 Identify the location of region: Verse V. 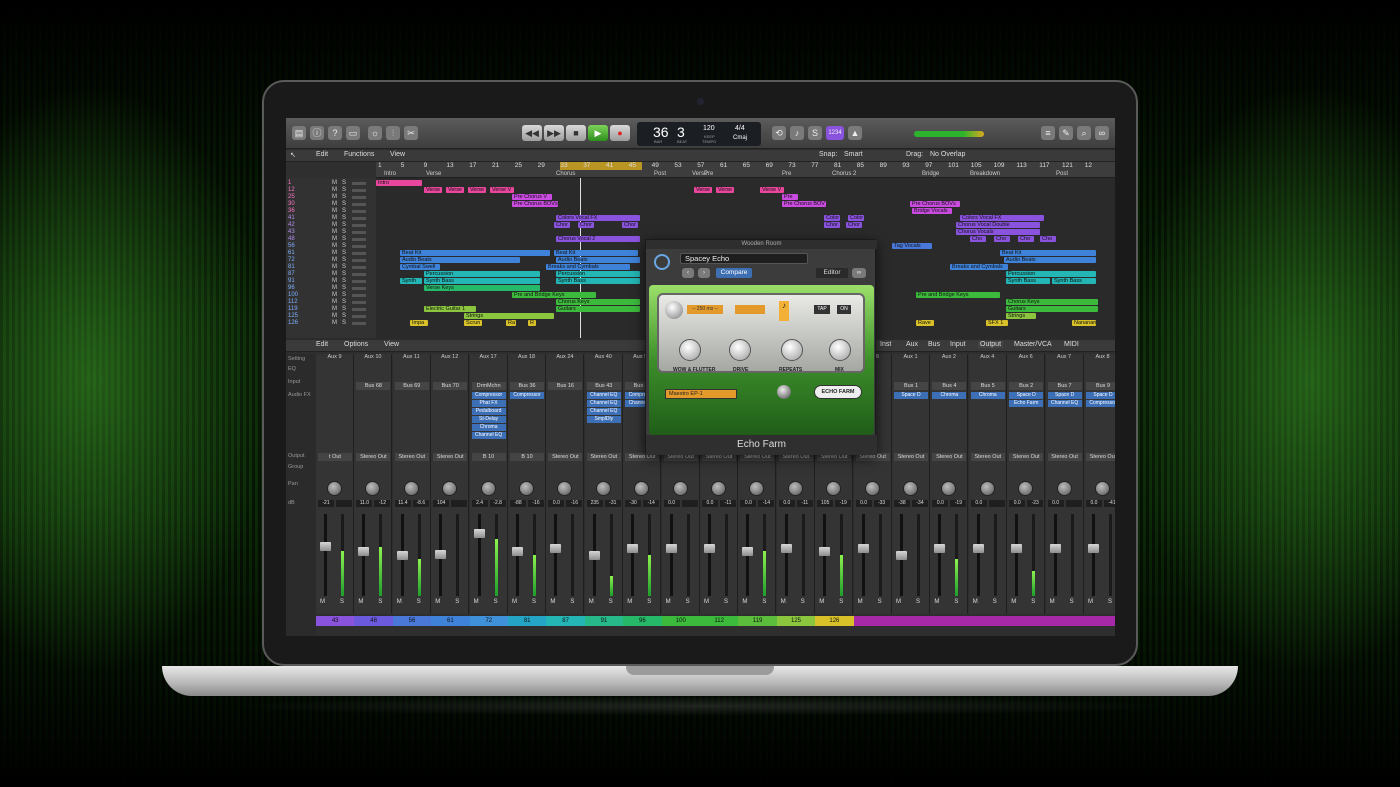
(772, 190).